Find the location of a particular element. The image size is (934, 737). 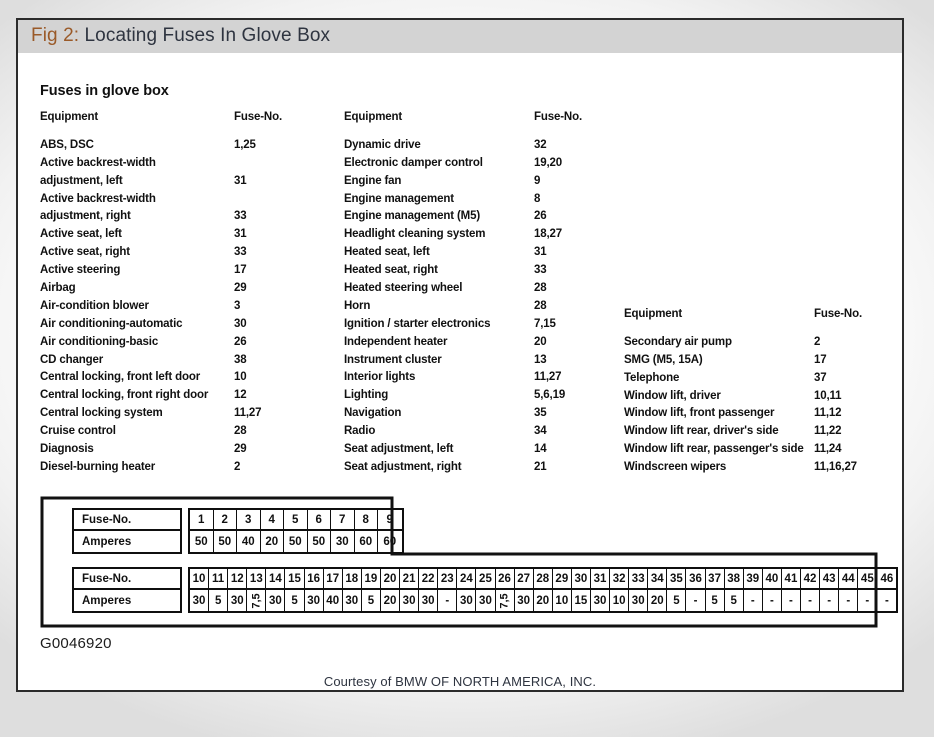

equipment-row: CD changer 38 is located at coordinates (190, 363).